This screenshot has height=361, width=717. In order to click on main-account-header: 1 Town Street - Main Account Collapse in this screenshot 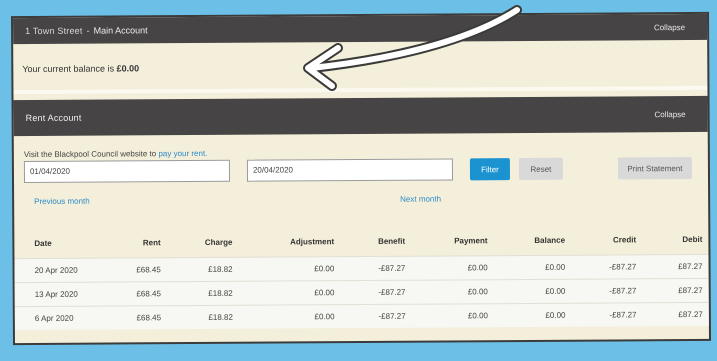, I will do `click(360, 29)`.